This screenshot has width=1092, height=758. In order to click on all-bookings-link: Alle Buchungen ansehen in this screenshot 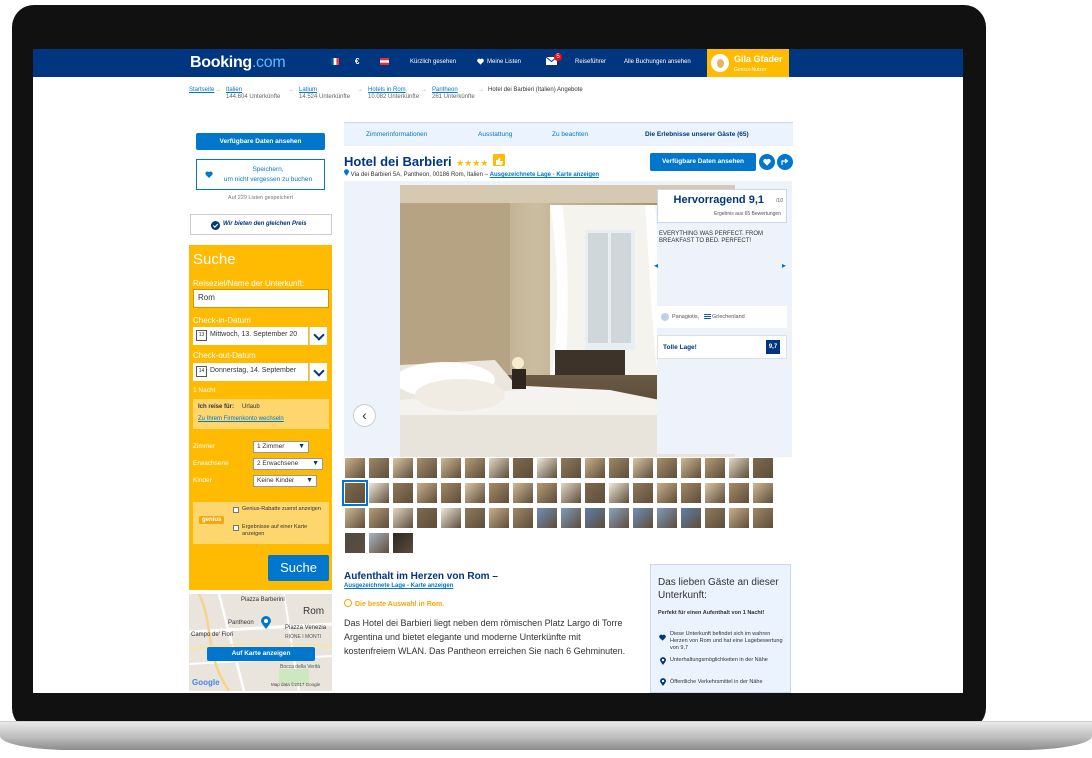, I will do `click(657, 62)`.